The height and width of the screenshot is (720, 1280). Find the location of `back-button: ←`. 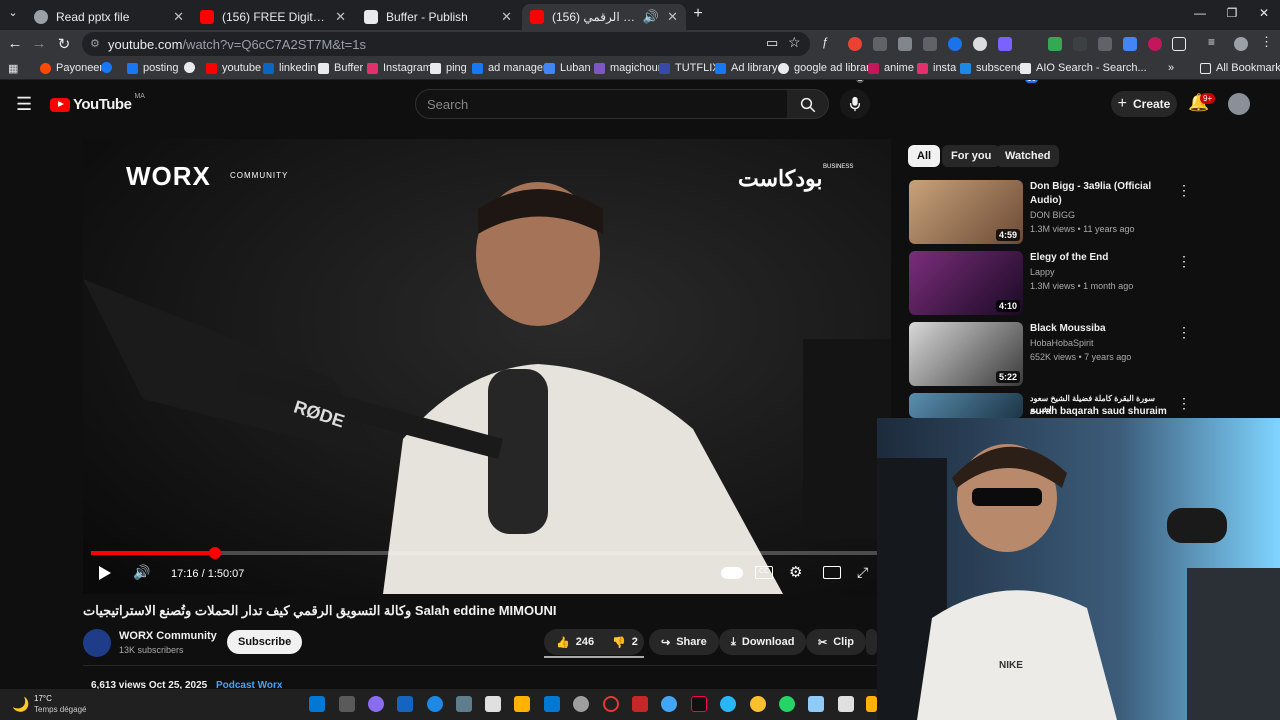

back-button: ← is located at coordinates (15, 43).